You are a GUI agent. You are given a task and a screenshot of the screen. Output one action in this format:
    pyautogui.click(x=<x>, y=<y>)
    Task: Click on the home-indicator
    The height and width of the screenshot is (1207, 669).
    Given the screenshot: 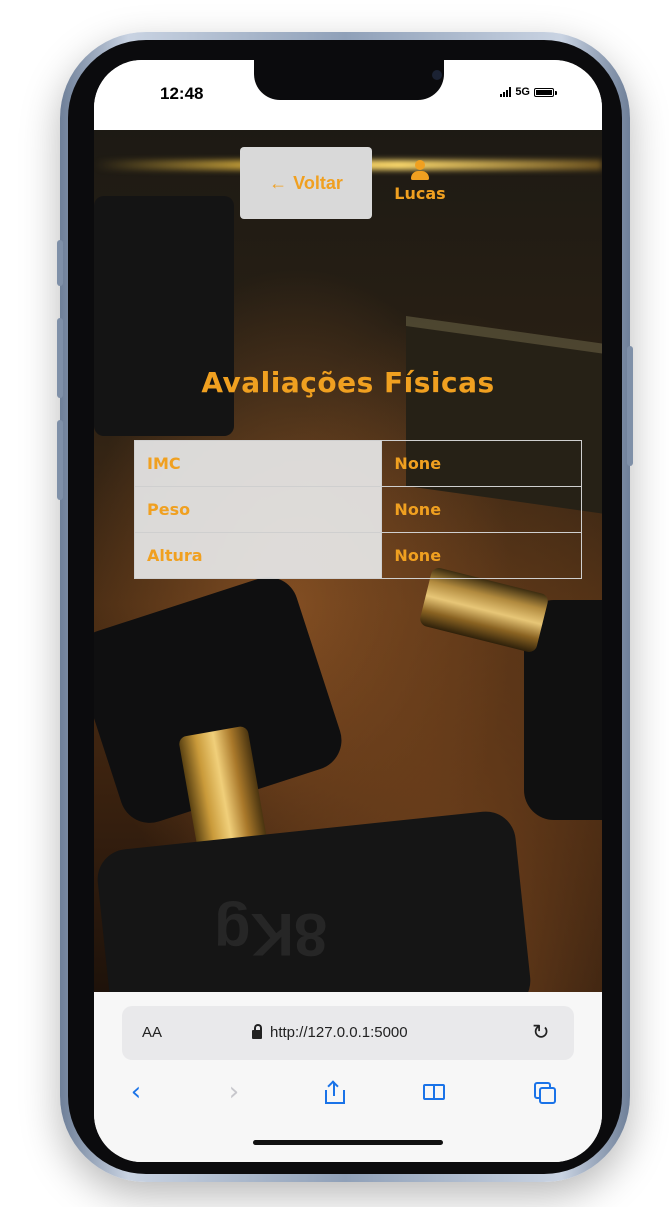 What is the action you would take?
    pyautogui.click(x=348, y=1142)
    